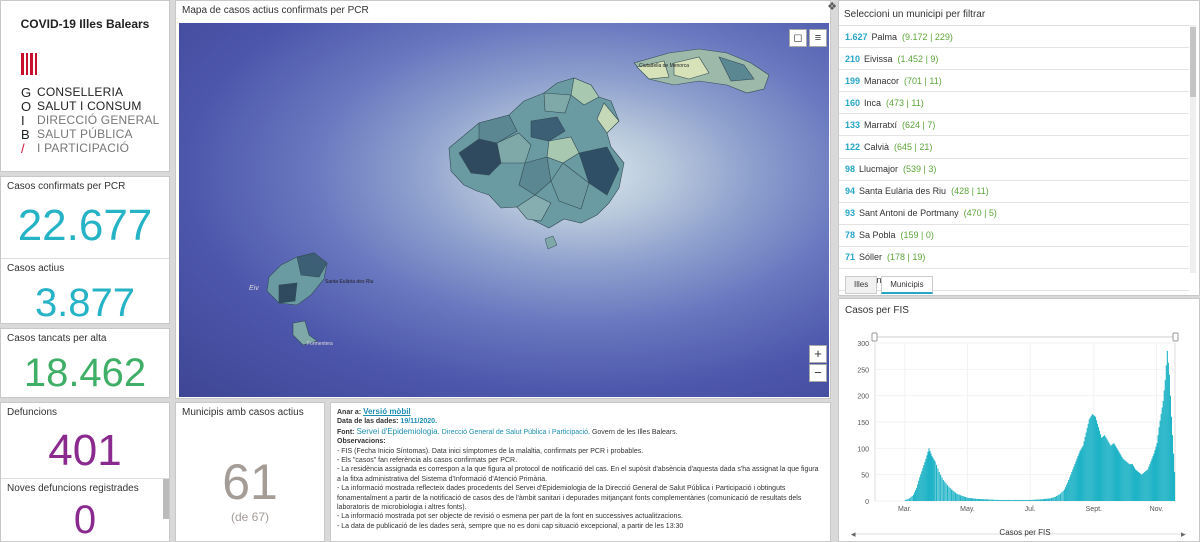  What do you see at coordinates (1014, 125) in the screenshot?
I see `list-item: 133 Marratxí (624 | 7)` at bounding box center [1014, 125].